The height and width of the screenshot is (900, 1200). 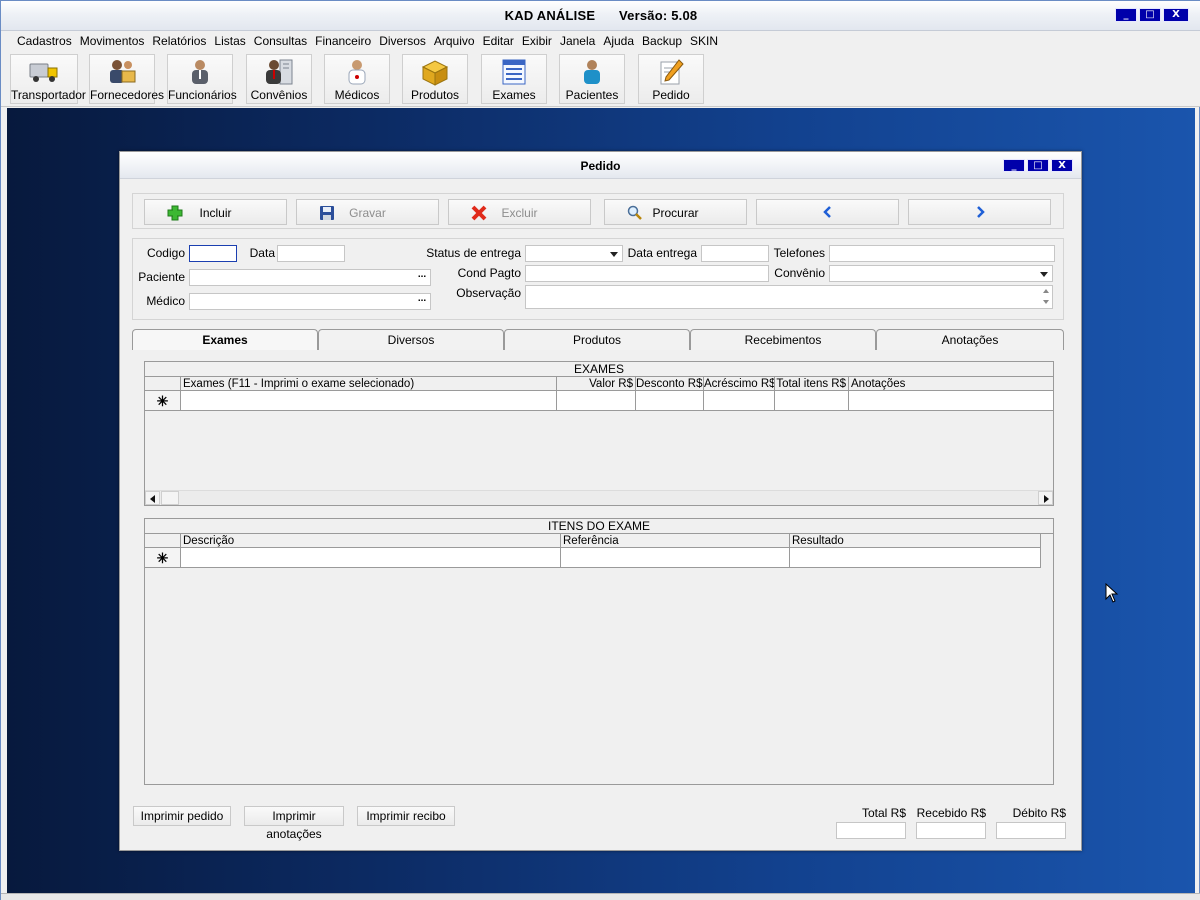 I want to click on total-input, so click(x=871, y=830).